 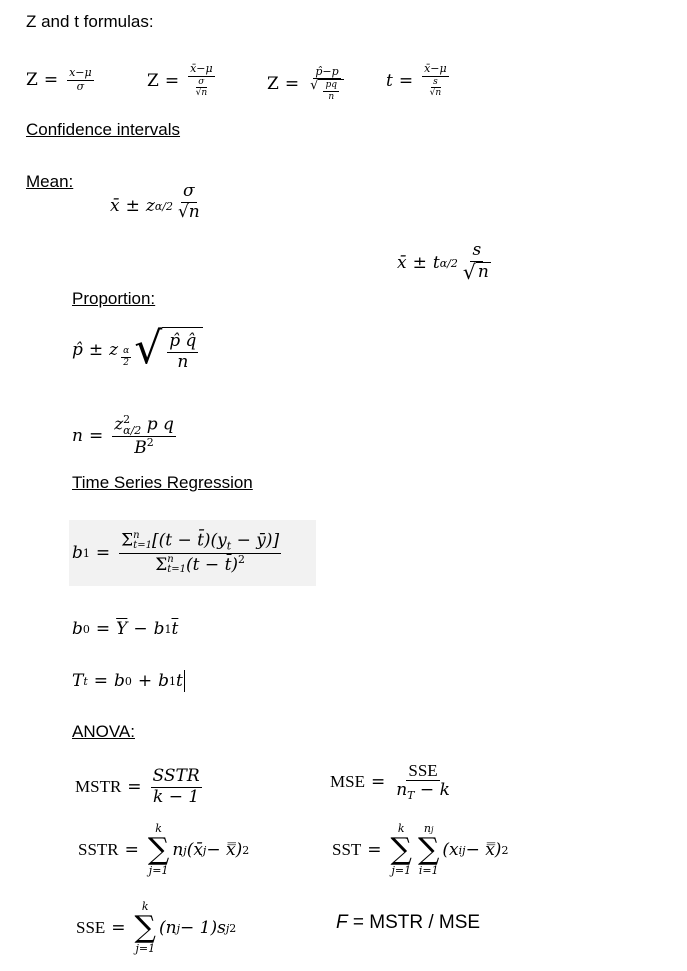 What do you see at coordinates (125, 629) in the screenshot?
I see `intercept-b0-formula: b 0 = Y − b 1 t` at bounding box center [125, 629].